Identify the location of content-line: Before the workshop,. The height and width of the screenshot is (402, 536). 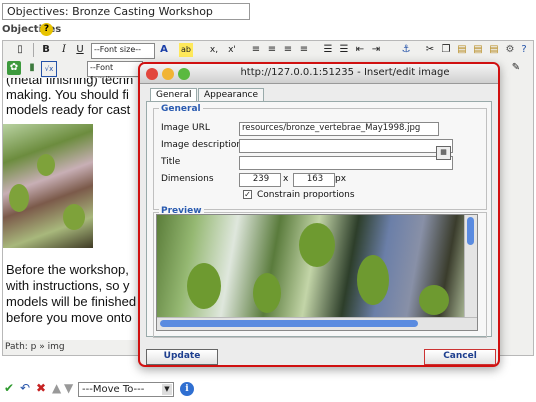
(67, 269).